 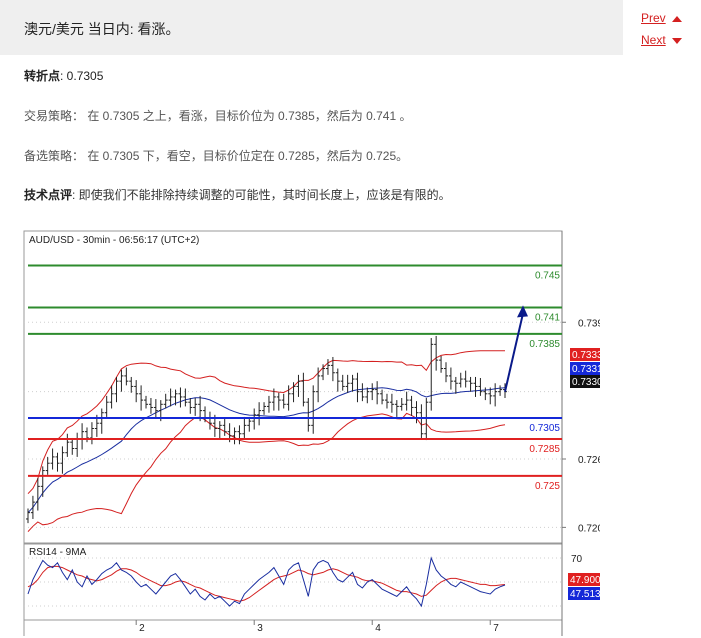 I want to click on pivot-point: 转折点: 0.7305, so click(x=63, y=75).